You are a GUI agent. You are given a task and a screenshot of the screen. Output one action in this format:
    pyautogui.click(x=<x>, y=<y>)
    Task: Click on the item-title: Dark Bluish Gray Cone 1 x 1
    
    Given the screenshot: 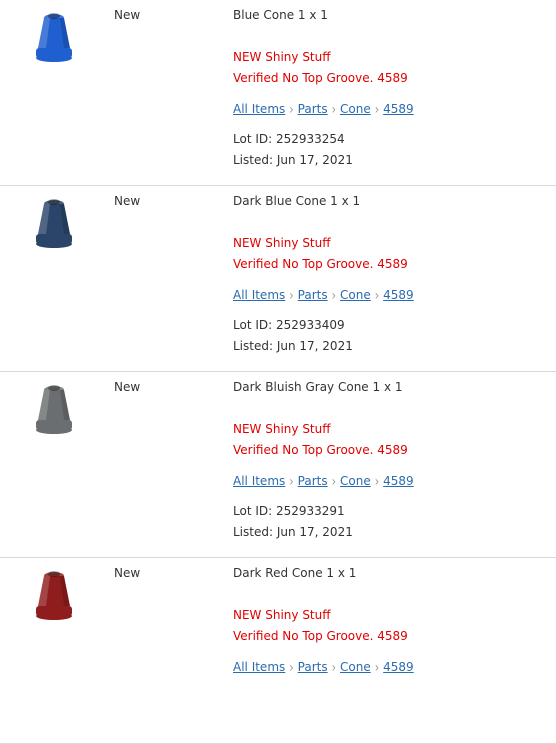 What is the action you would take?
    pyautogui.click(x=318, y=387)
    